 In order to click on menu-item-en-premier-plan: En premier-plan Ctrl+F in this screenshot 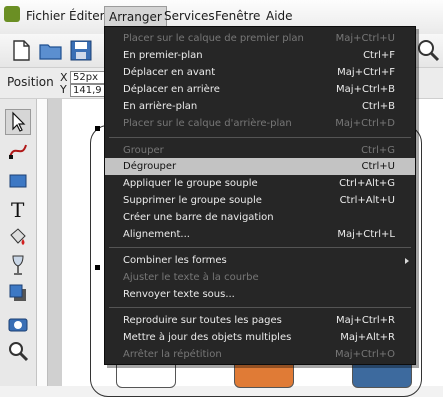, I will do `click(260, 55)`.